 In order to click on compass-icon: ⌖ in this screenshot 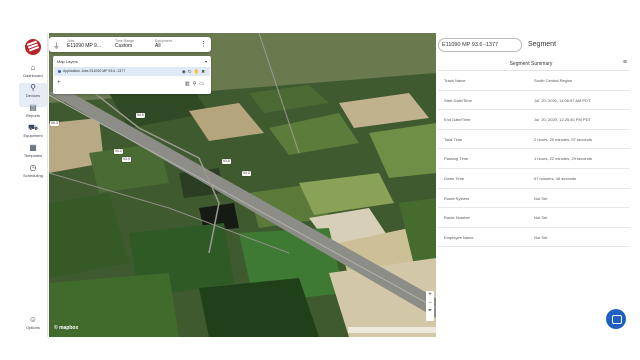, I will do `click(430, 311)`.